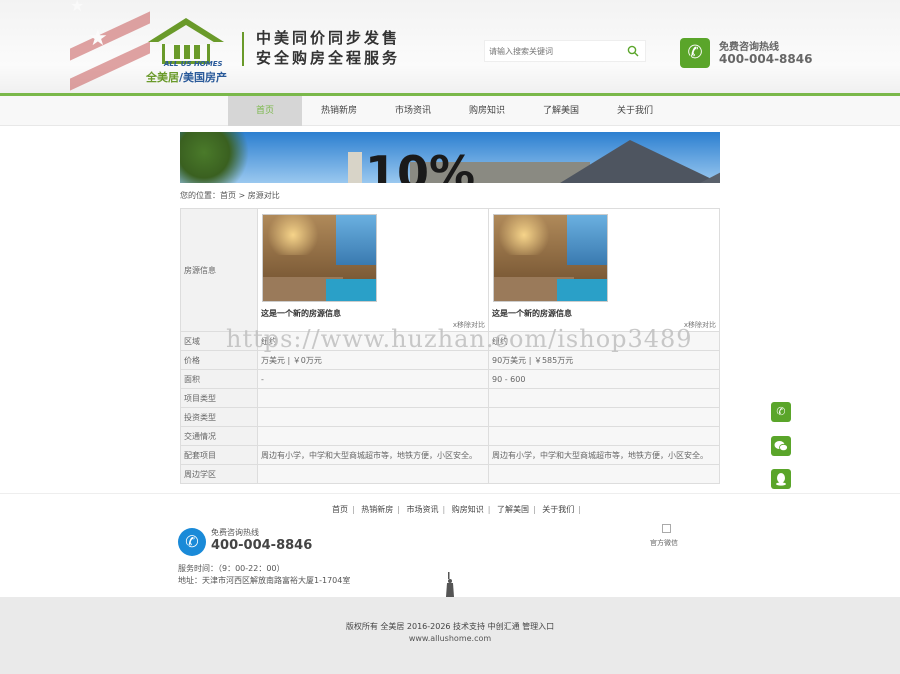  What do you see at coordinates (420, 164) in the screenshot?
I see `banner-text: 10%` at bounding box center [420, 164].